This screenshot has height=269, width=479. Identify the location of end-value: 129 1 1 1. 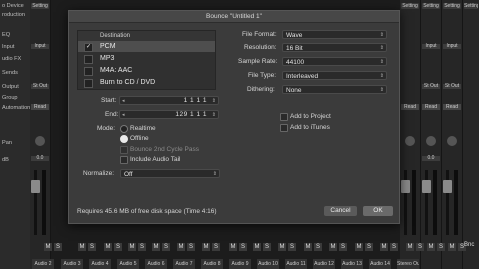
(191, 114).